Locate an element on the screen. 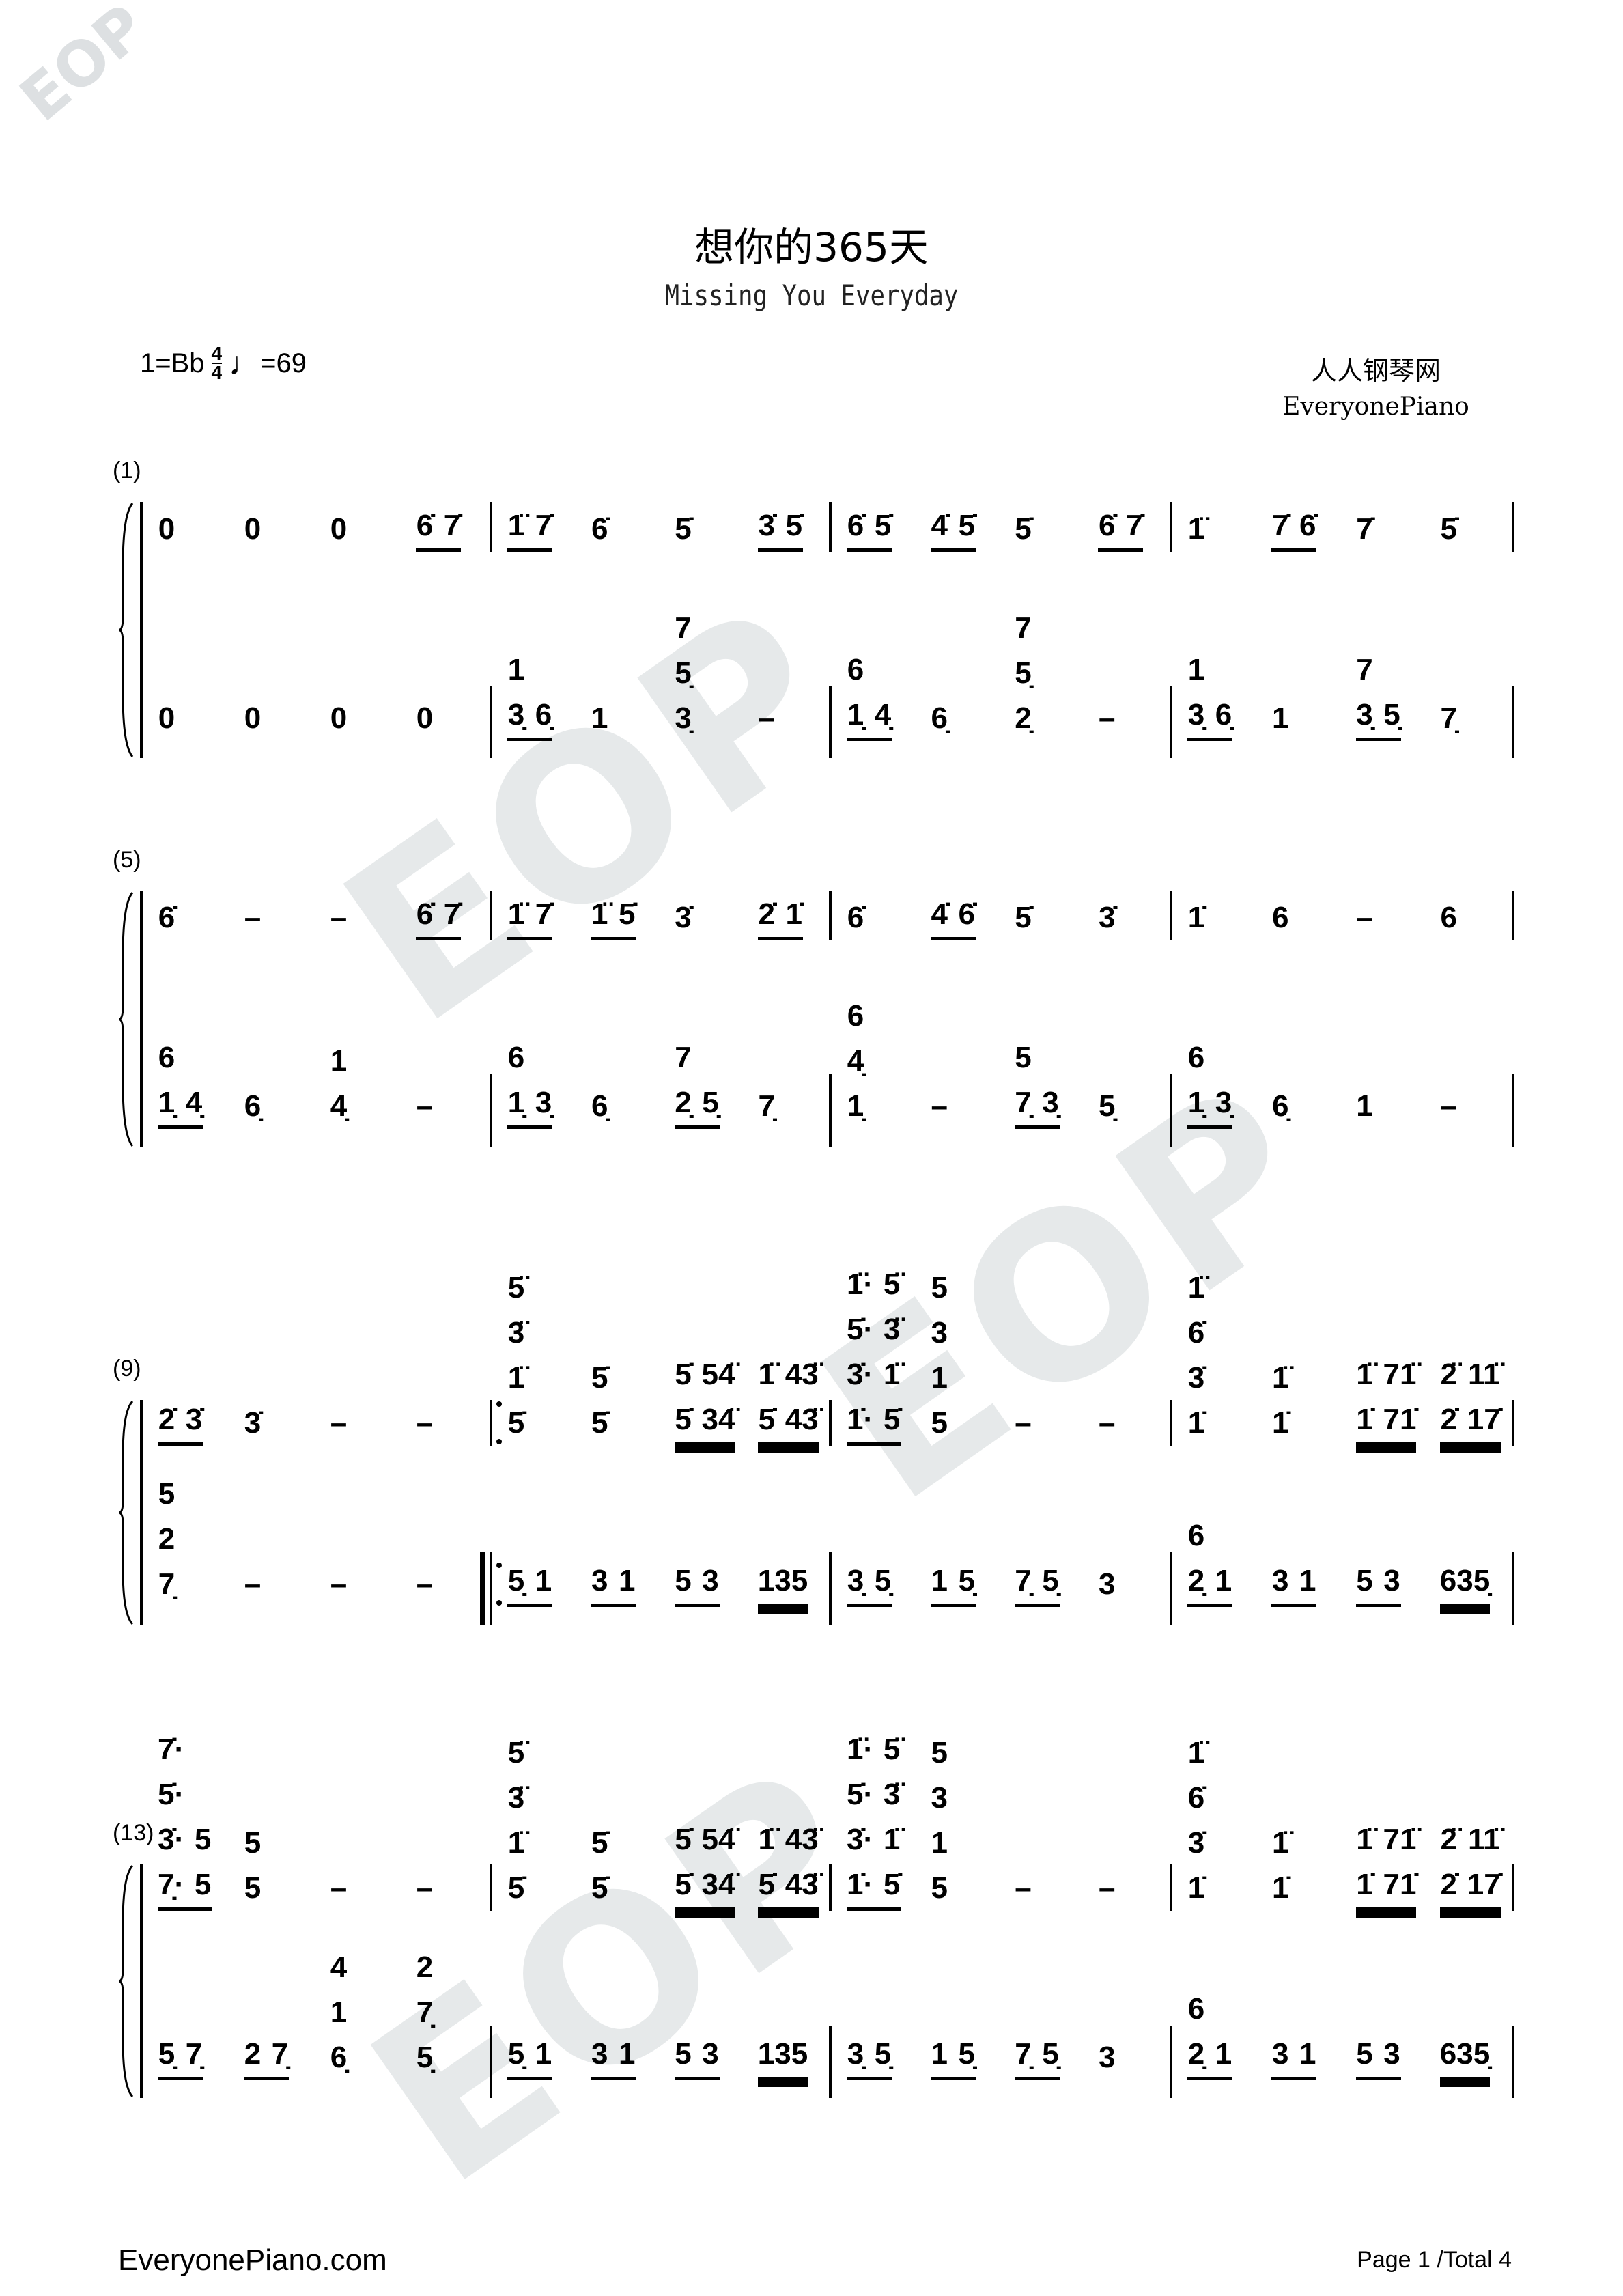 This screenshot has height=2296, width=1623. measure-number: (1) is located at coordinates (127, 471).